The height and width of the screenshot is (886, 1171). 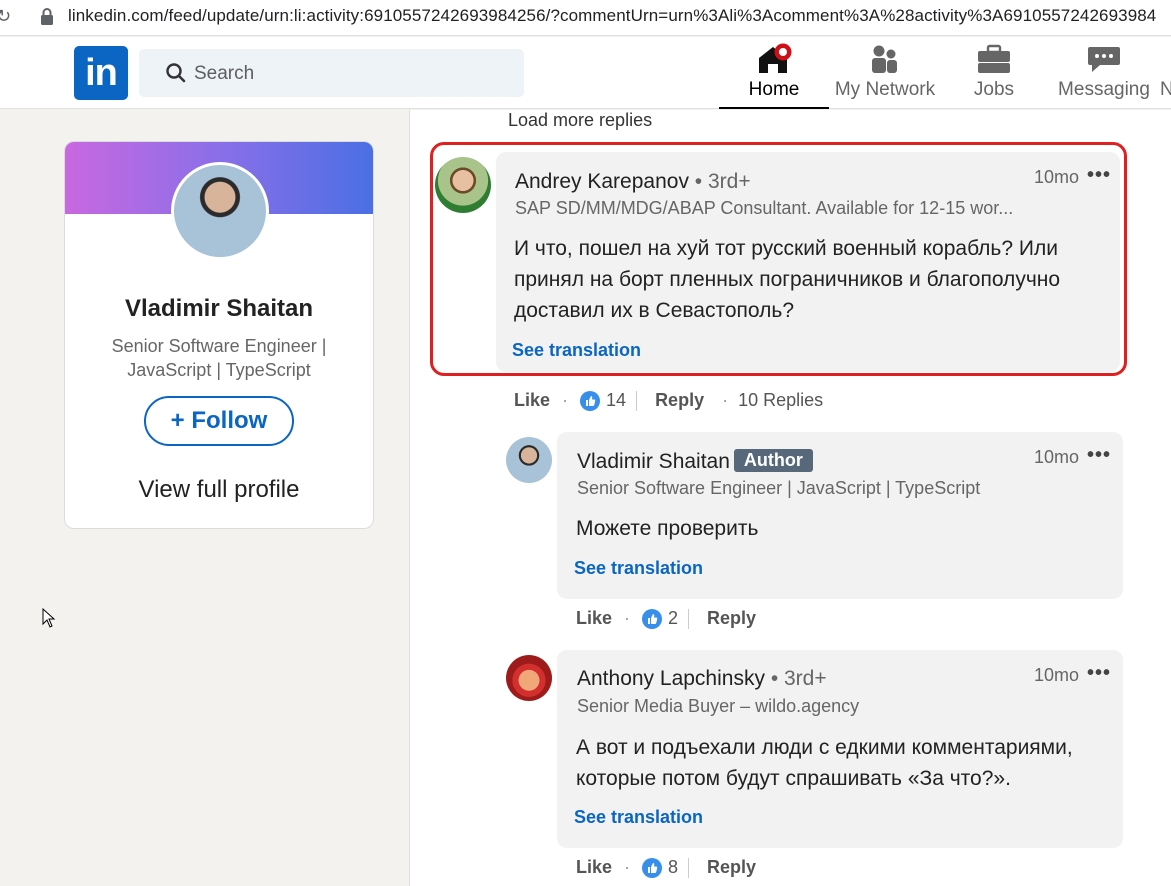 I want to click on like-count: 2, so click(x=673, y=618).